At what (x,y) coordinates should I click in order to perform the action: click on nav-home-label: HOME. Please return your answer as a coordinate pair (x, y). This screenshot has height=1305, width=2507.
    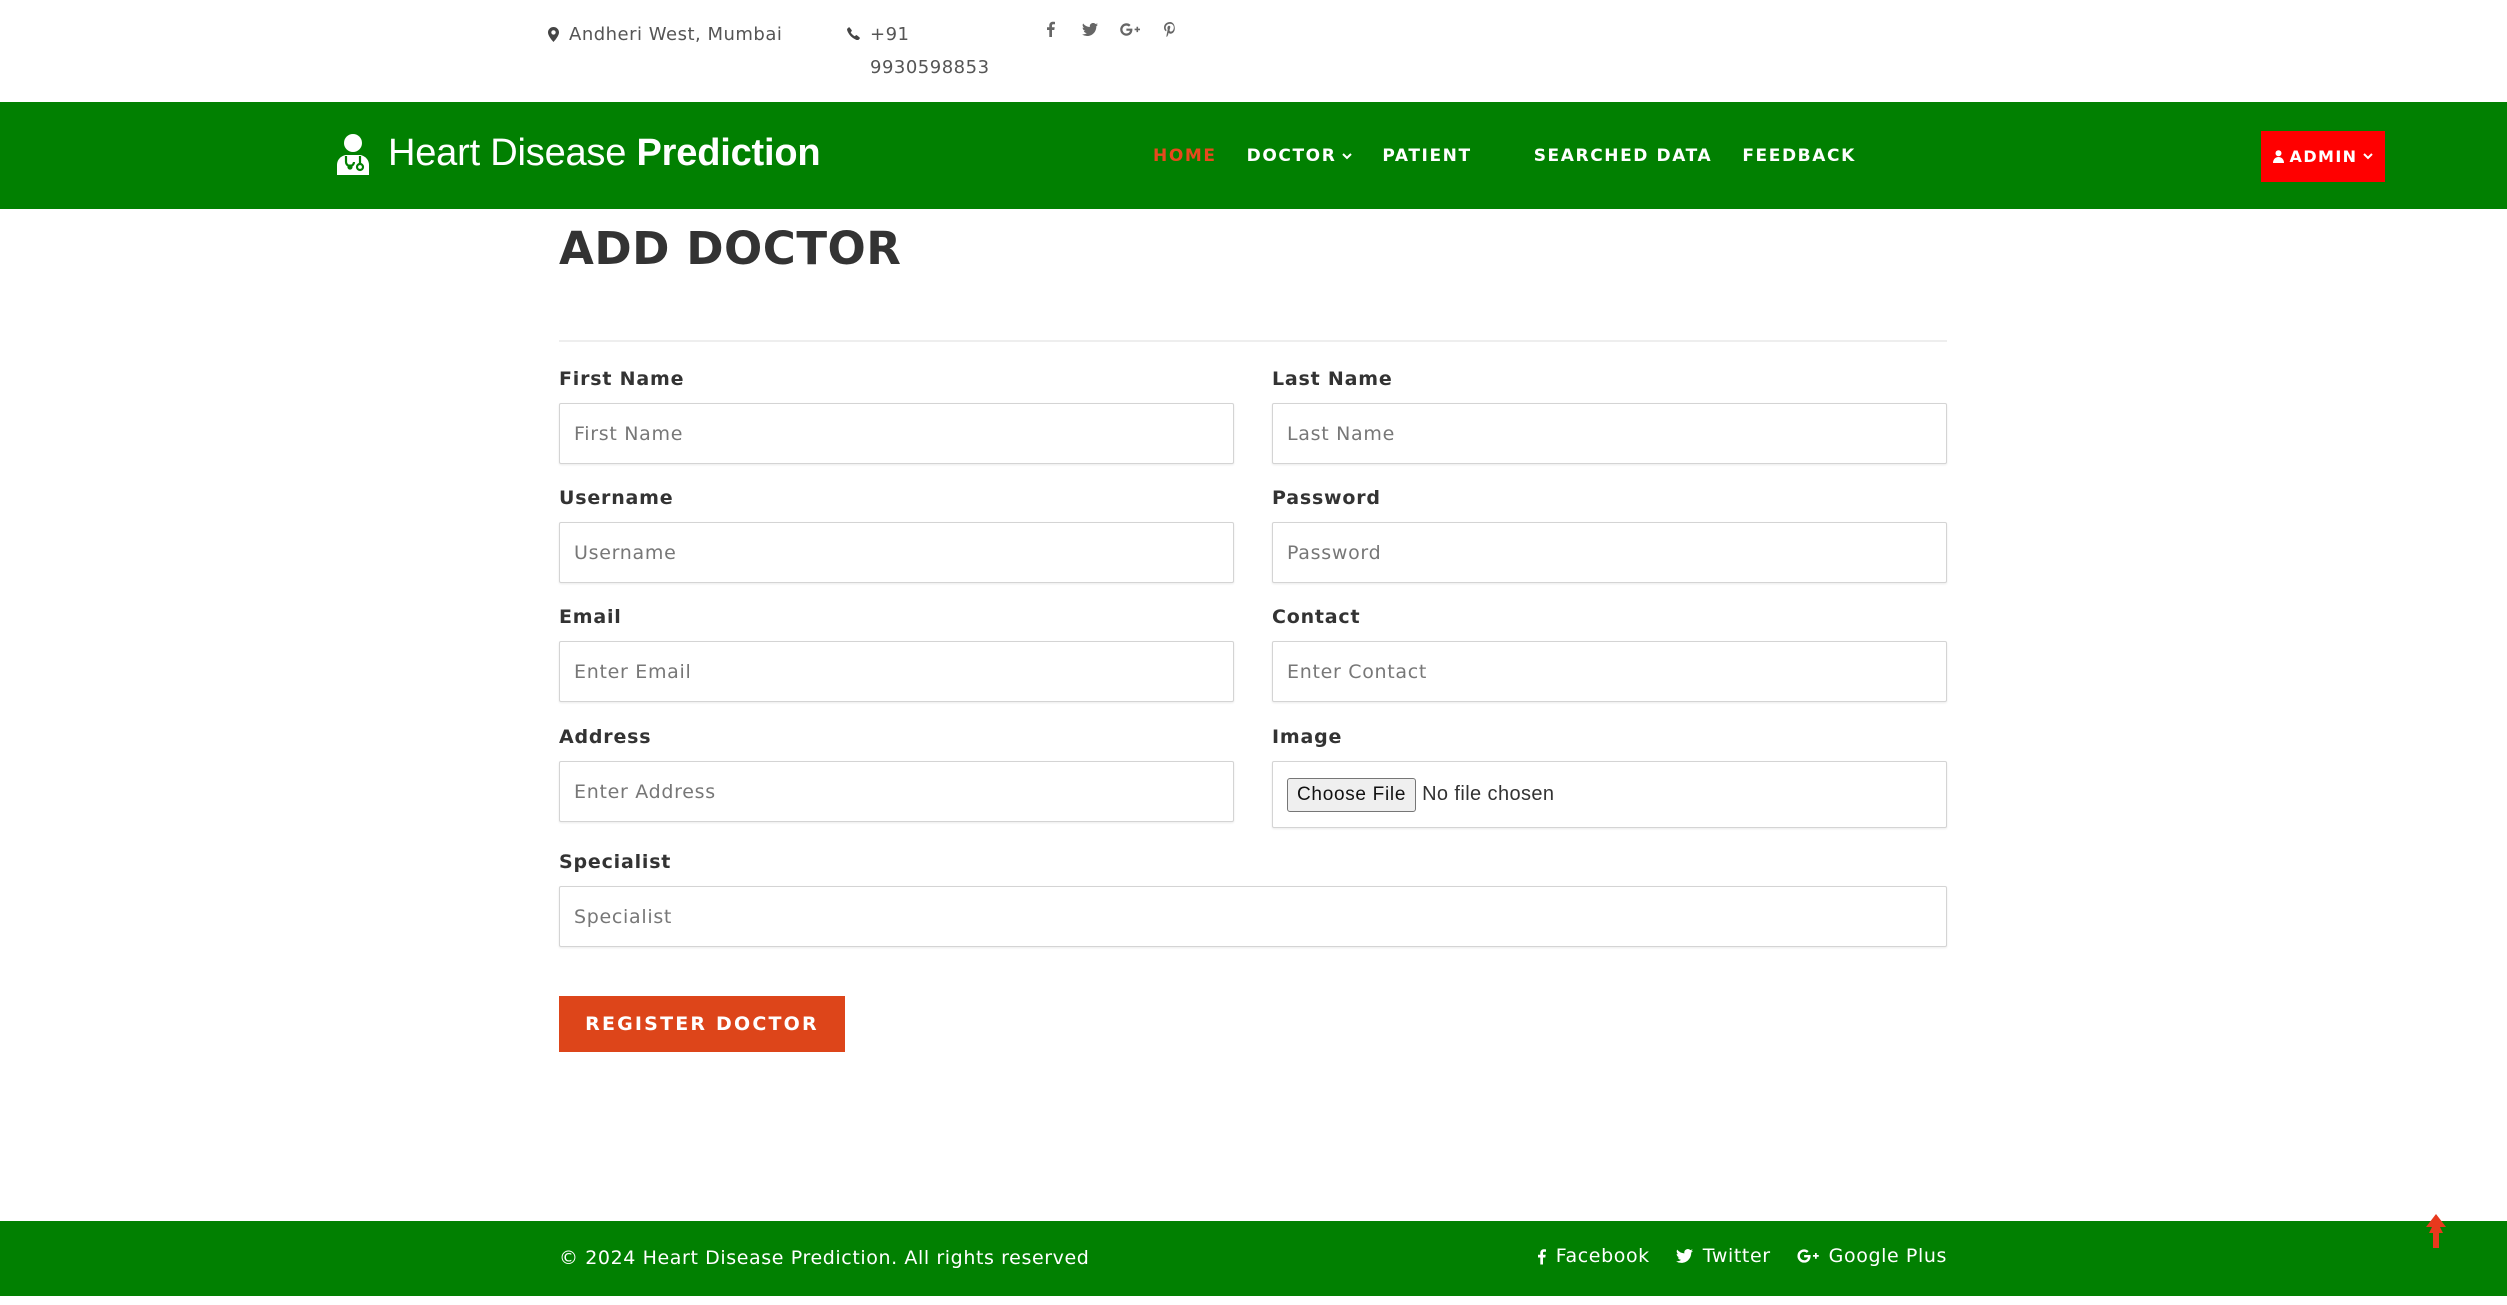
    Looking at the image, I should click on (1185, 156).